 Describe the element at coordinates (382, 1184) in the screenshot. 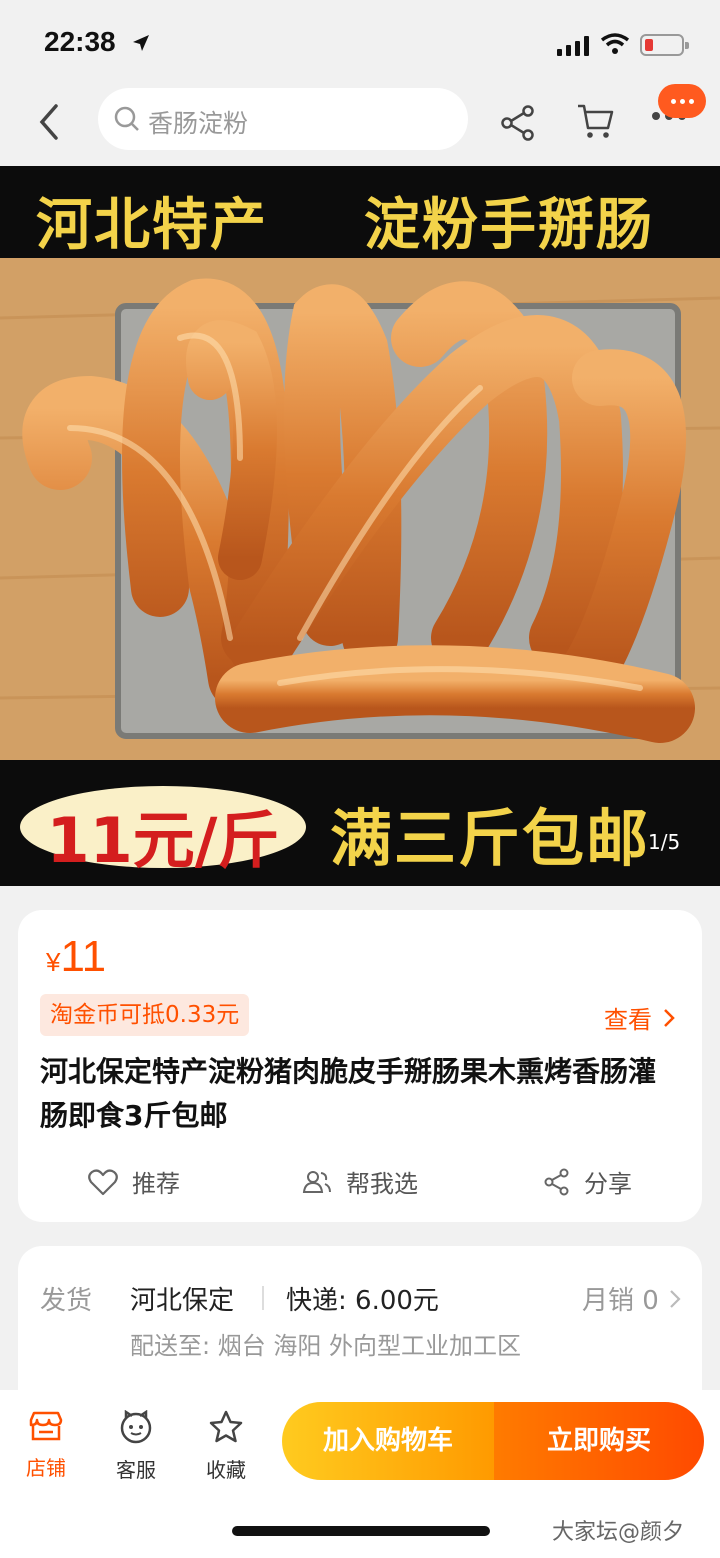

I see `help-choose-label: 帮我选` at that location.